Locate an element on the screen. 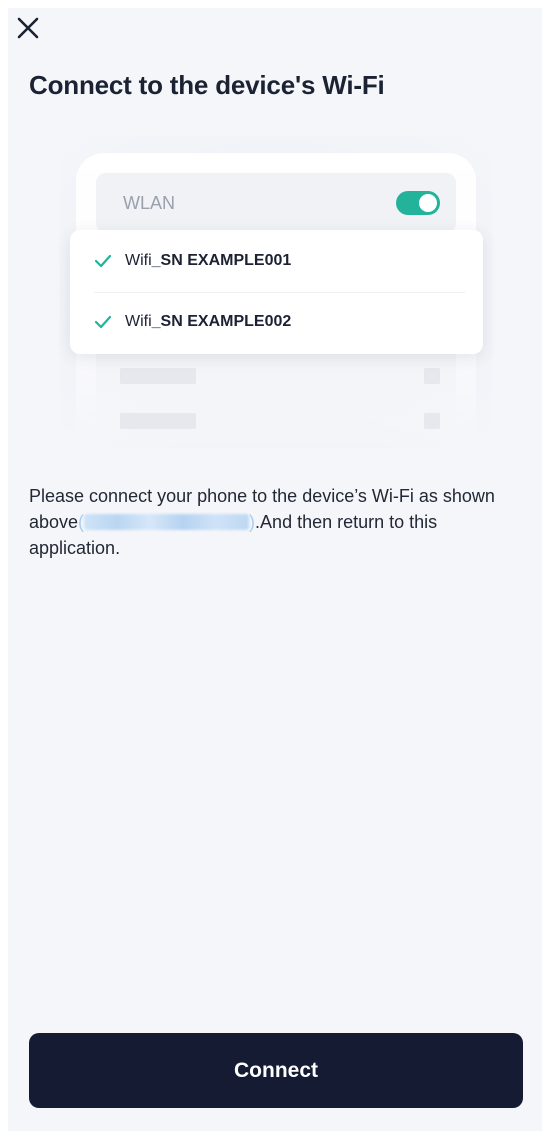 This screenshot has width=542, height=1131. wlan-label: WLAN is located at coordinates (149, 203).